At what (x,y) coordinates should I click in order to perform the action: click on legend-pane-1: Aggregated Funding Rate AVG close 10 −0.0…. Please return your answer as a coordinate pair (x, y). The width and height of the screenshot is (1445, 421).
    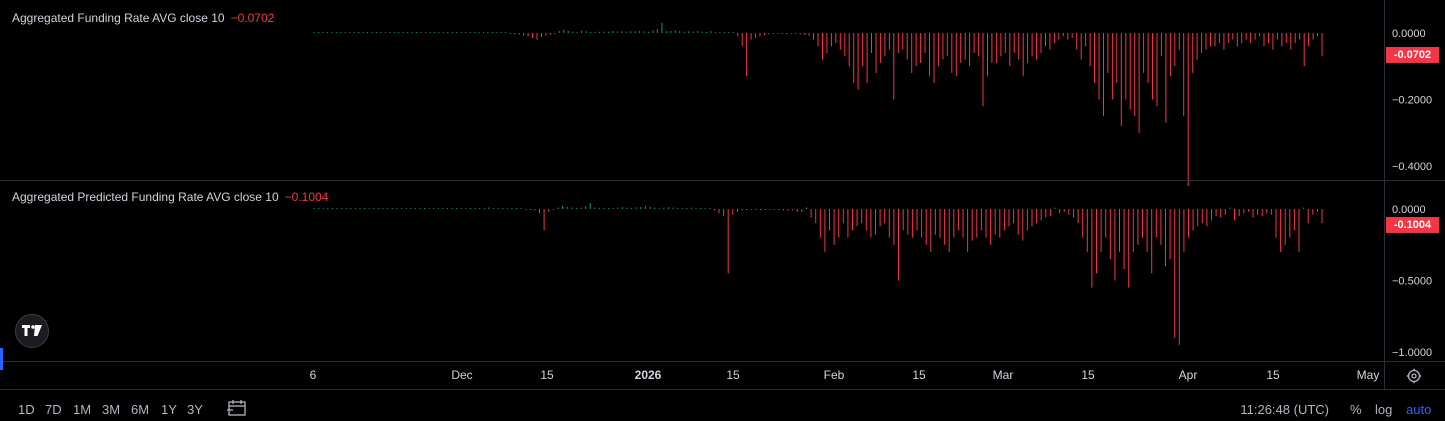
    Looking at the image, I should click on (143, 18).